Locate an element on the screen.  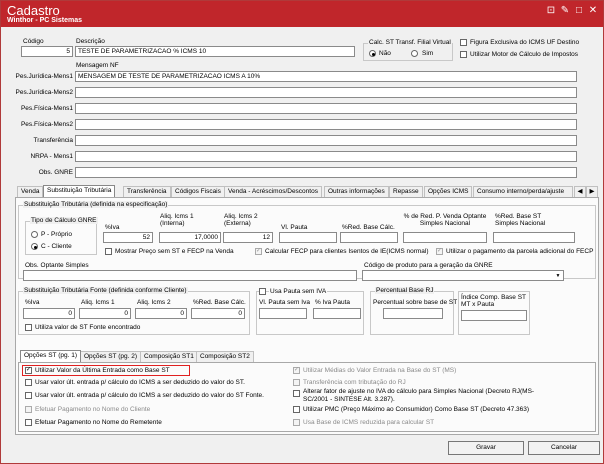
tab-substituicao-tributaria: Substituição Tributária is located at coordinates (79, 191).